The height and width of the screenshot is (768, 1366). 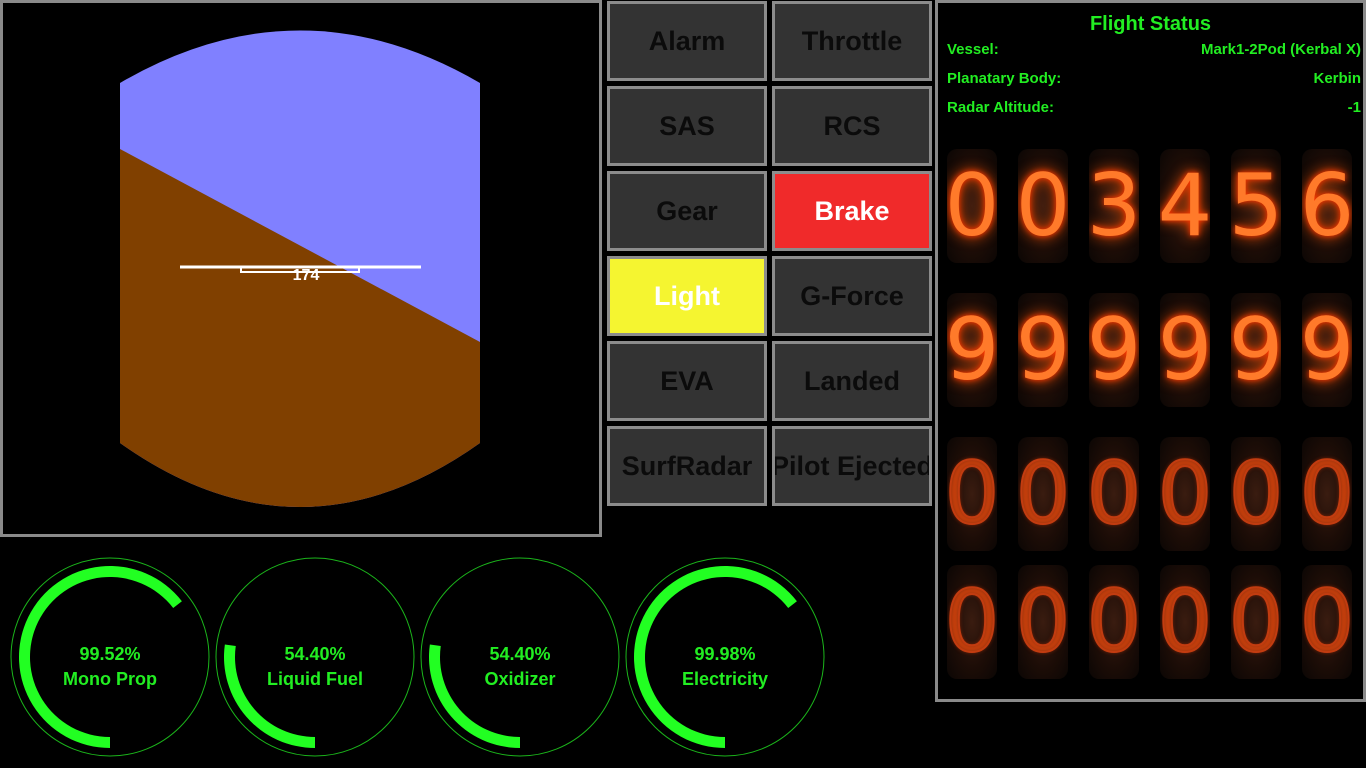 I want to click on radar-altitude-label: Radar Altitude:, so click(x=1000, y=107).